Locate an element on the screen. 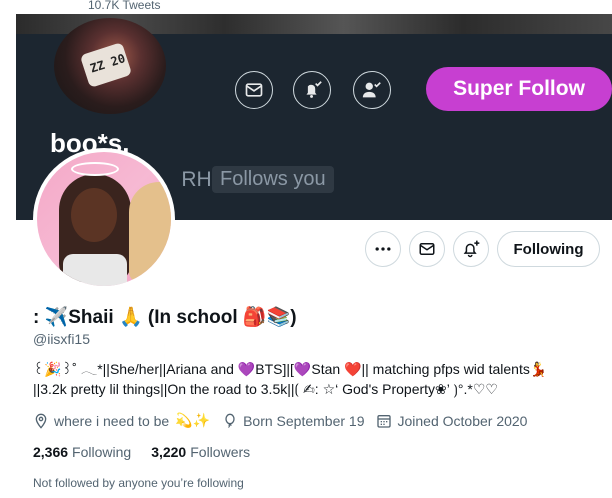 The width and height of the screenshot is (612, 498). location-emoji: 💫✨ is located at coordinates (193, 420).